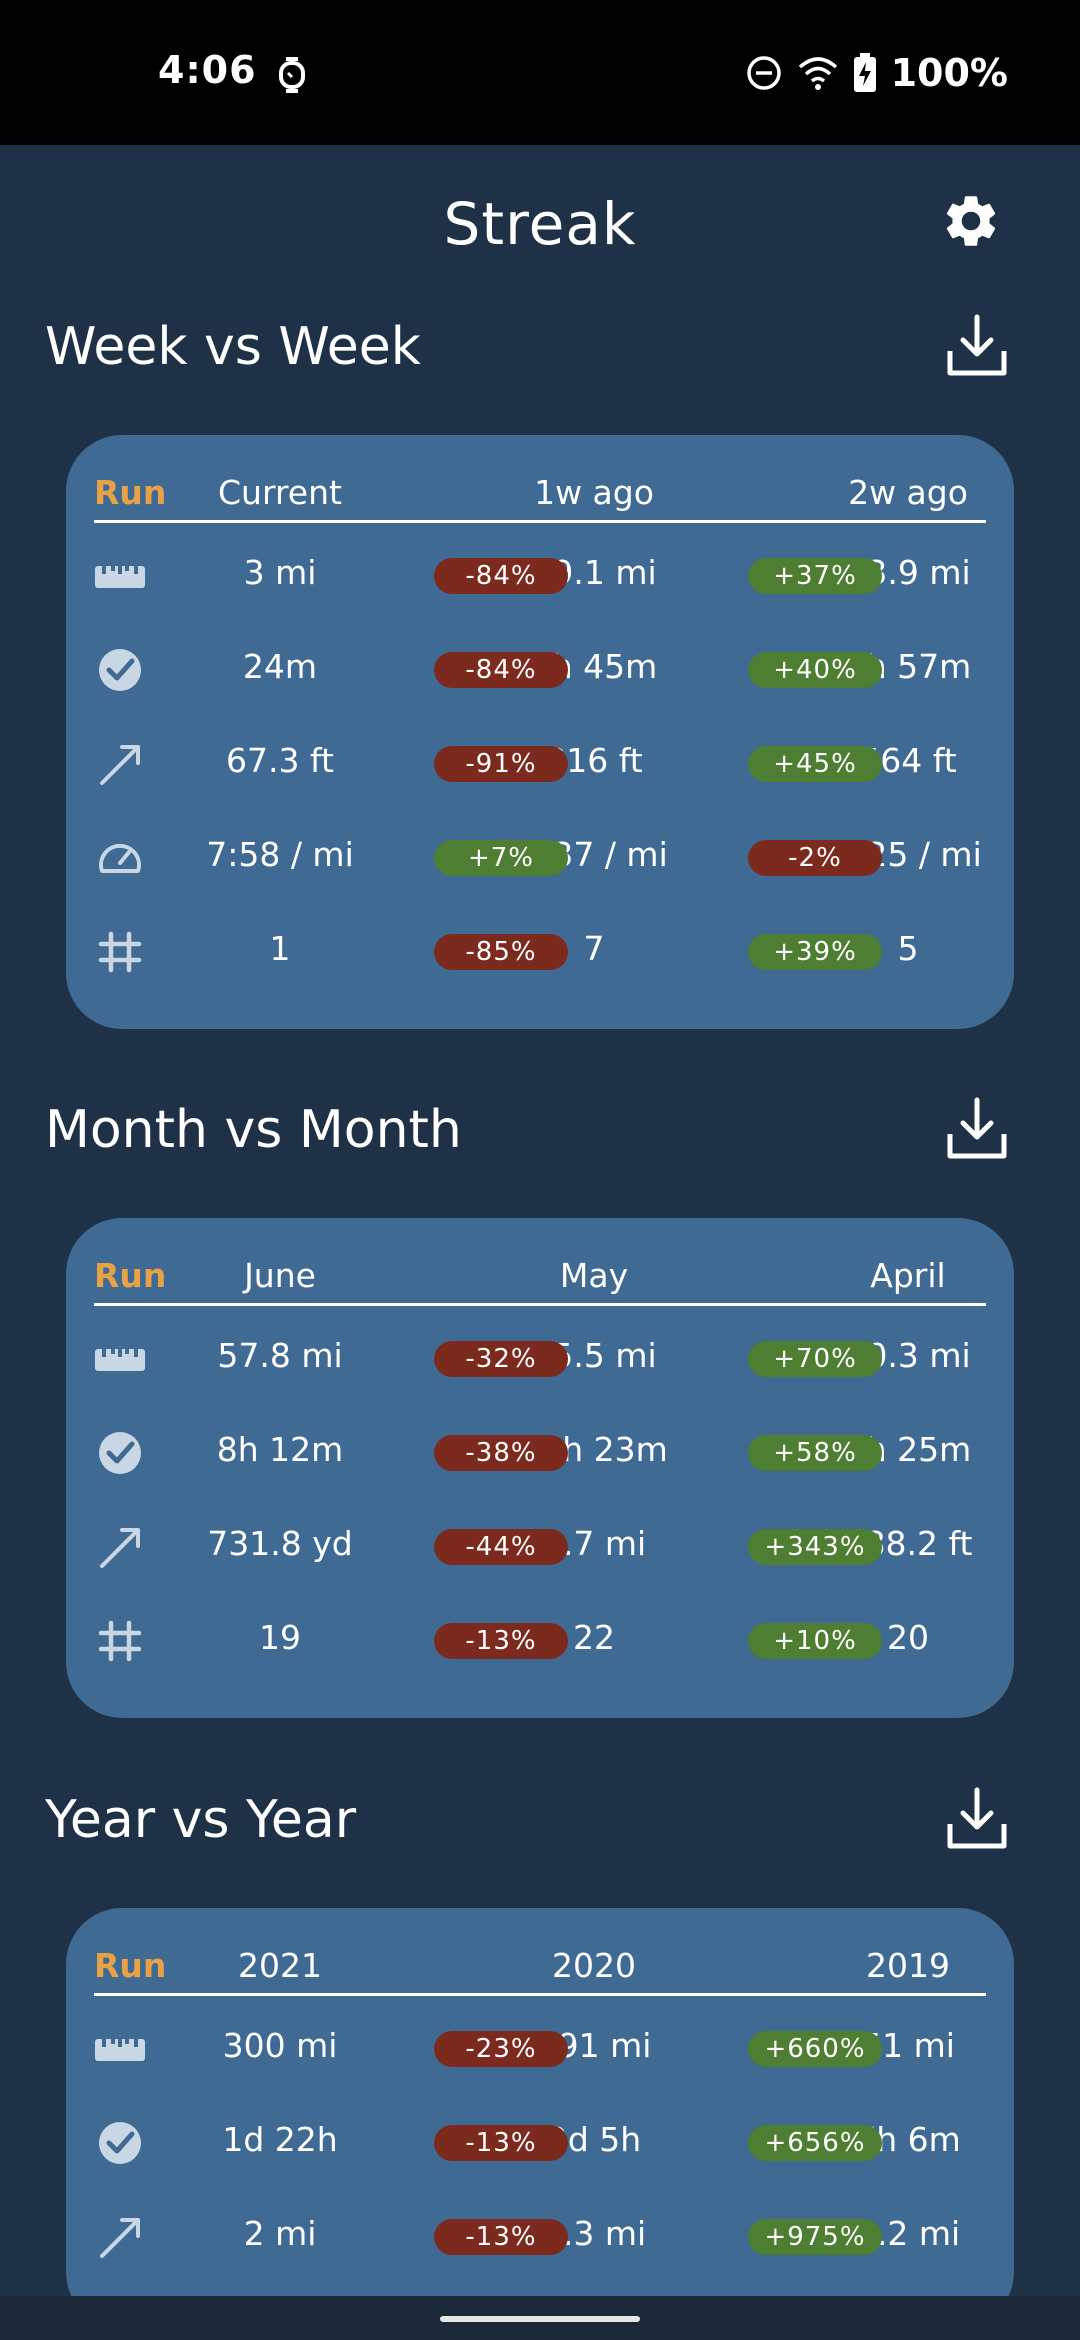 This screenshot has height=2340, width=1080. I want to click on column-header: April, so click(908, 1275).